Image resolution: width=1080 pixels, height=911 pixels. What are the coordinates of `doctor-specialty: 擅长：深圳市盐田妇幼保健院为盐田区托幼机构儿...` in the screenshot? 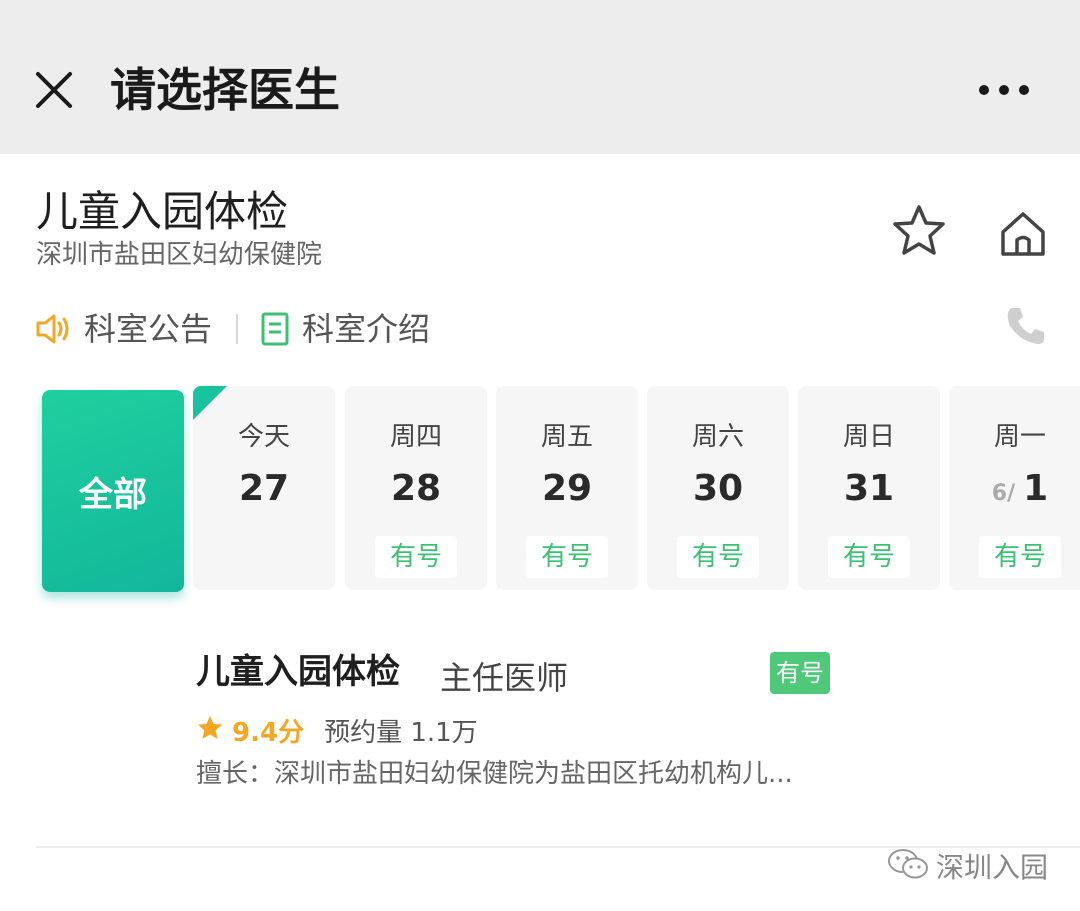 It's located at (494, 774).